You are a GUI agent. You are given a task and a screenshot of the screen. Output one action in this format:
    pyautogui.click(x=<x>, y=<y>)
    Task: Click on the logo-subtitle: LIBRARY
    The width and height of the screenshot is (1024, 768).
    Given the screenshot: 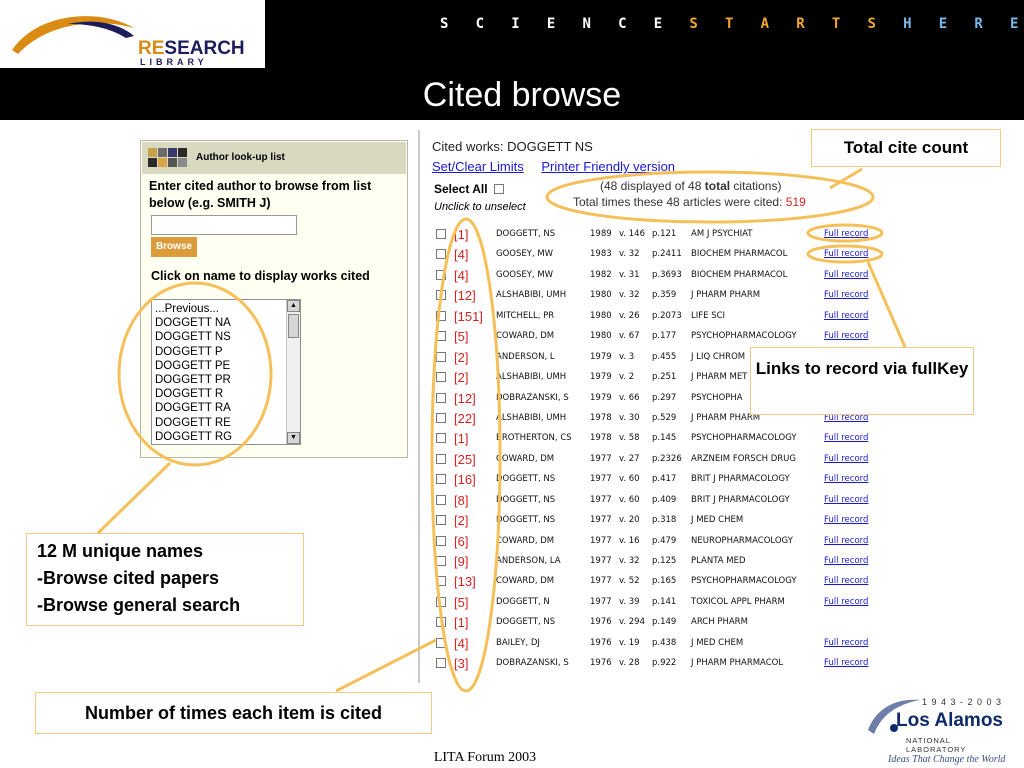 What is the action you would take?
    pyautogui.click(x=174, y=62)
    